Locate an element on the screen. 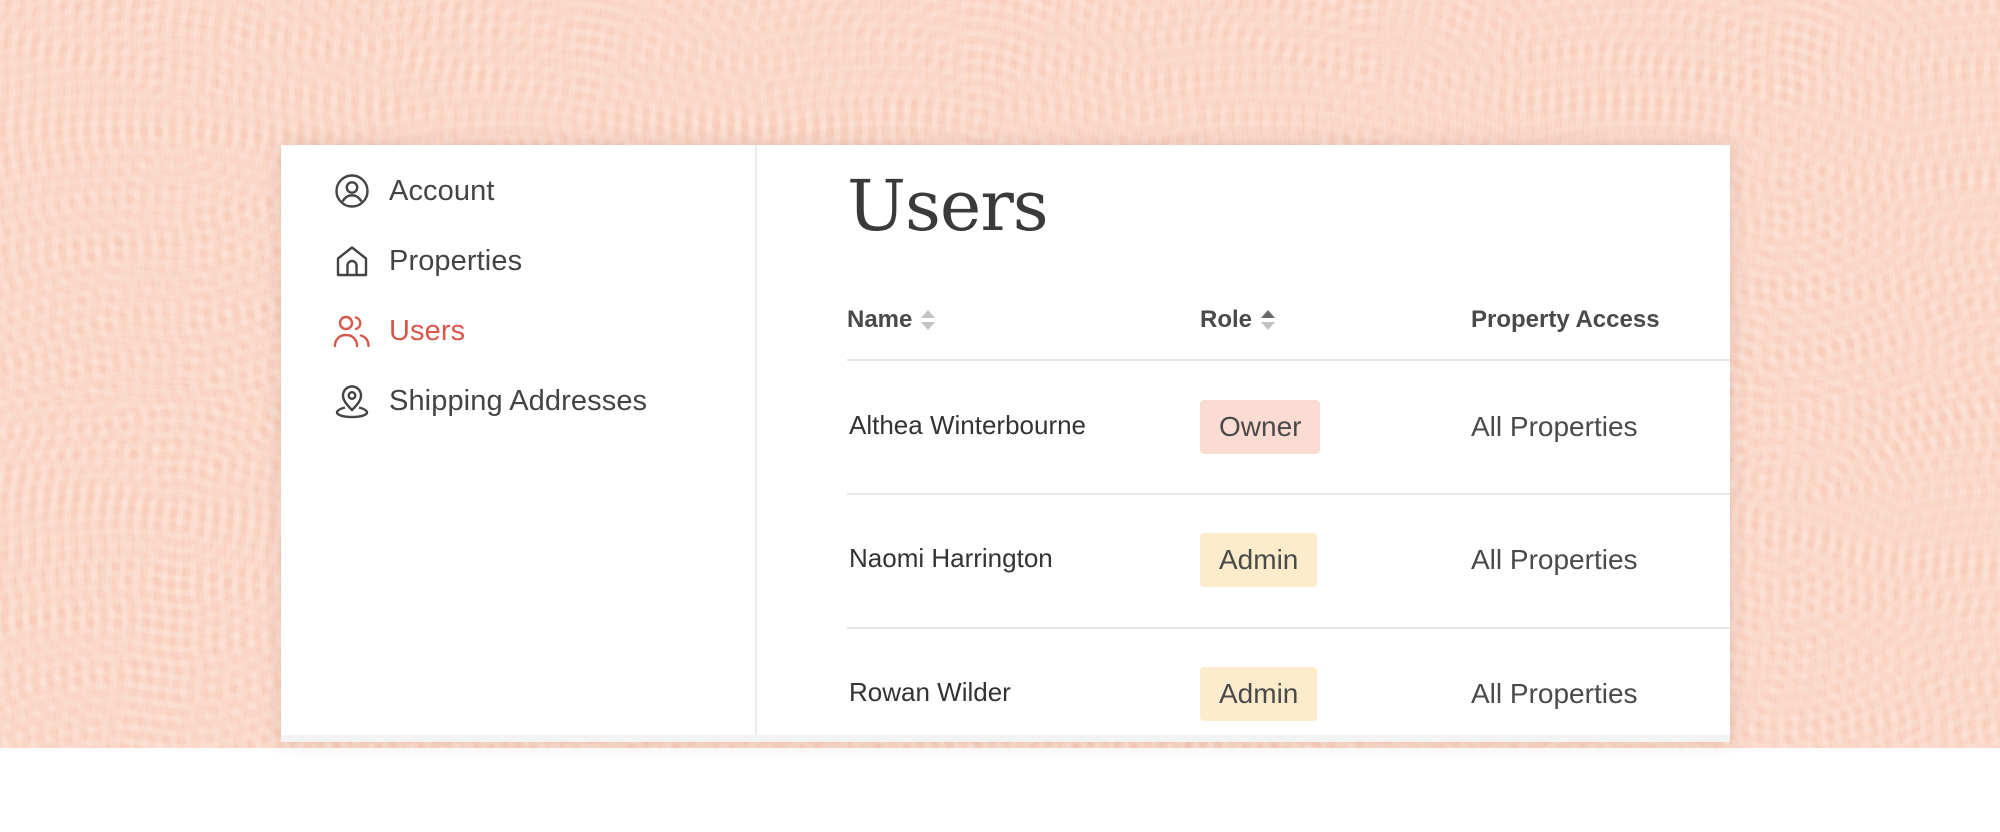  users-icon is located at coordinates (352, 331).